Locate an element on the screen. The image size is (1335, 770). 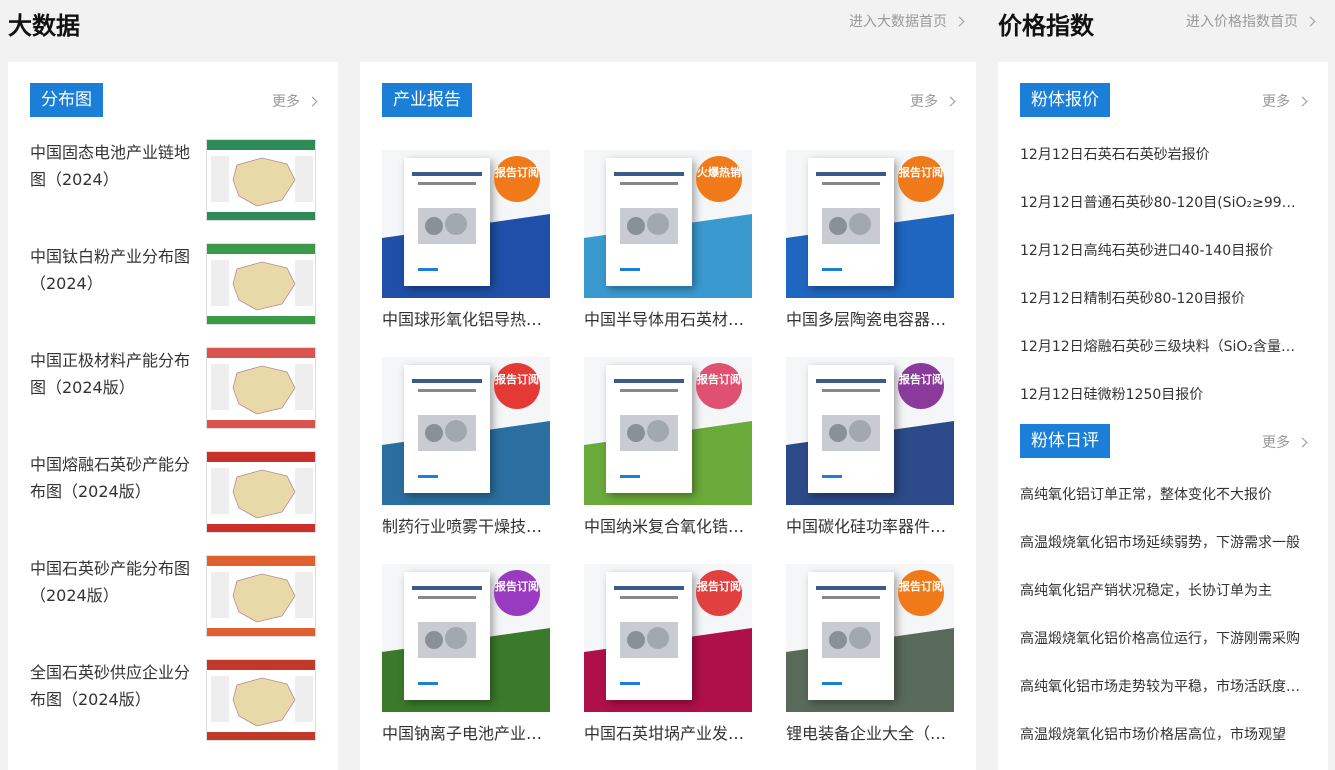
report-title: 中国钠离子电池产业发展研究报告 is located at coordinates (466, 732).